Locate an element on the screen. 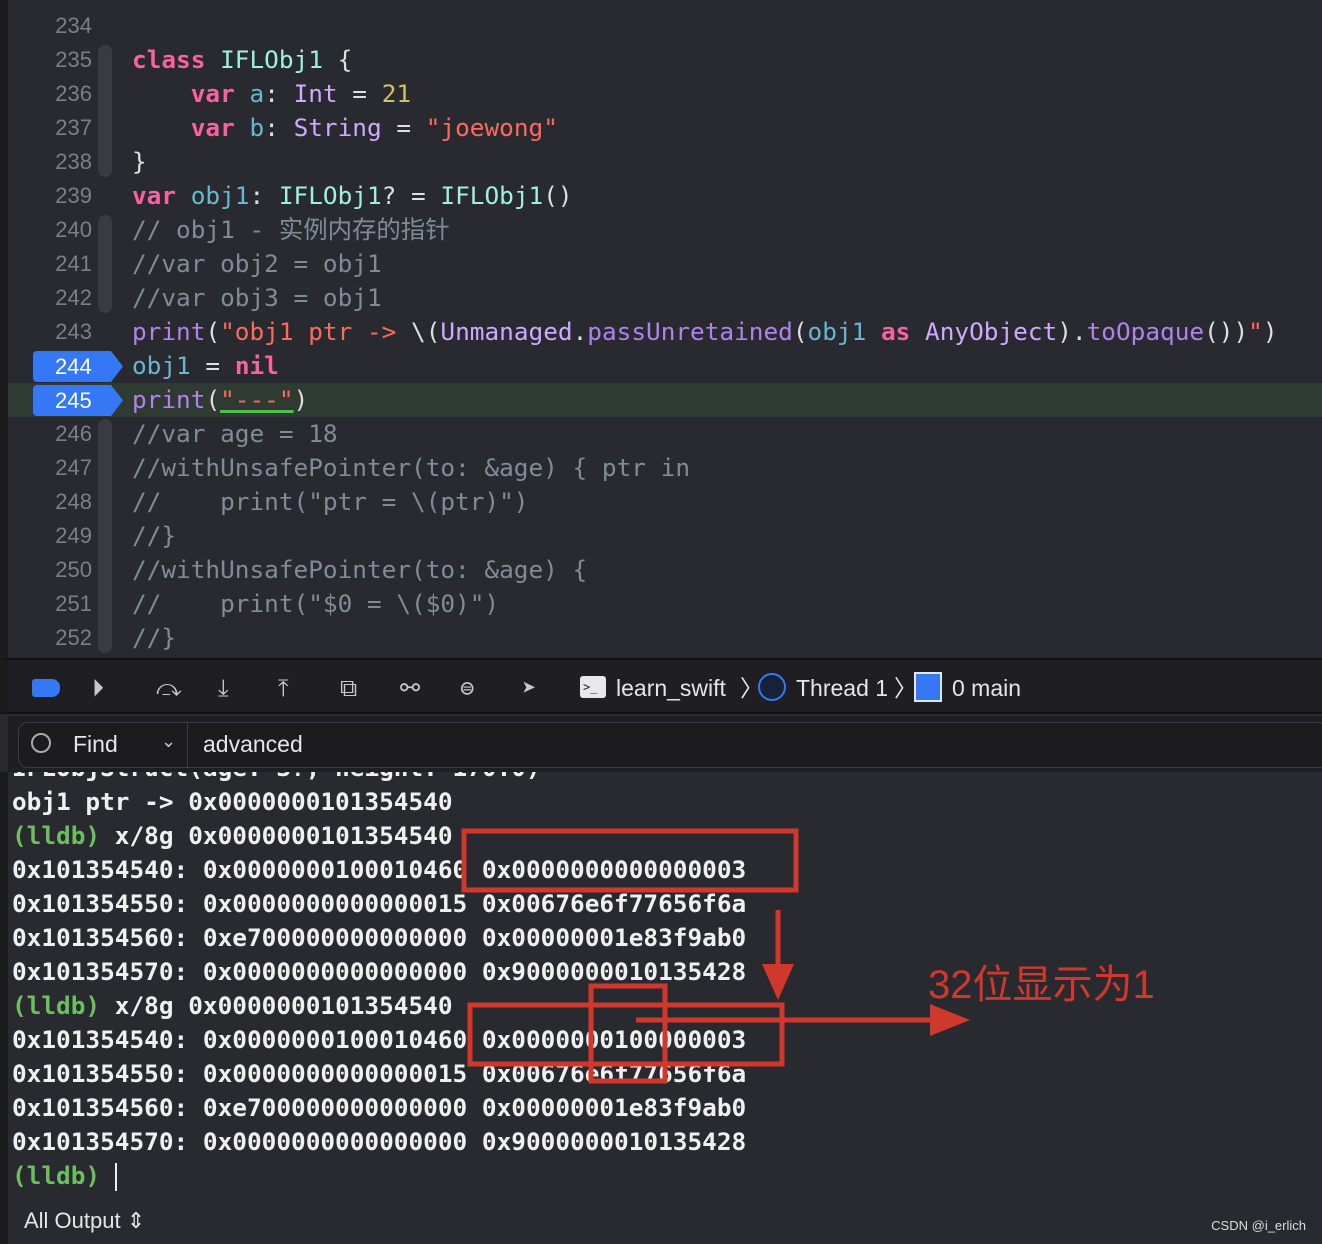  console-line: (lldb) x/8g 0x0000000101354540 is located at coordinates (232, 1006).